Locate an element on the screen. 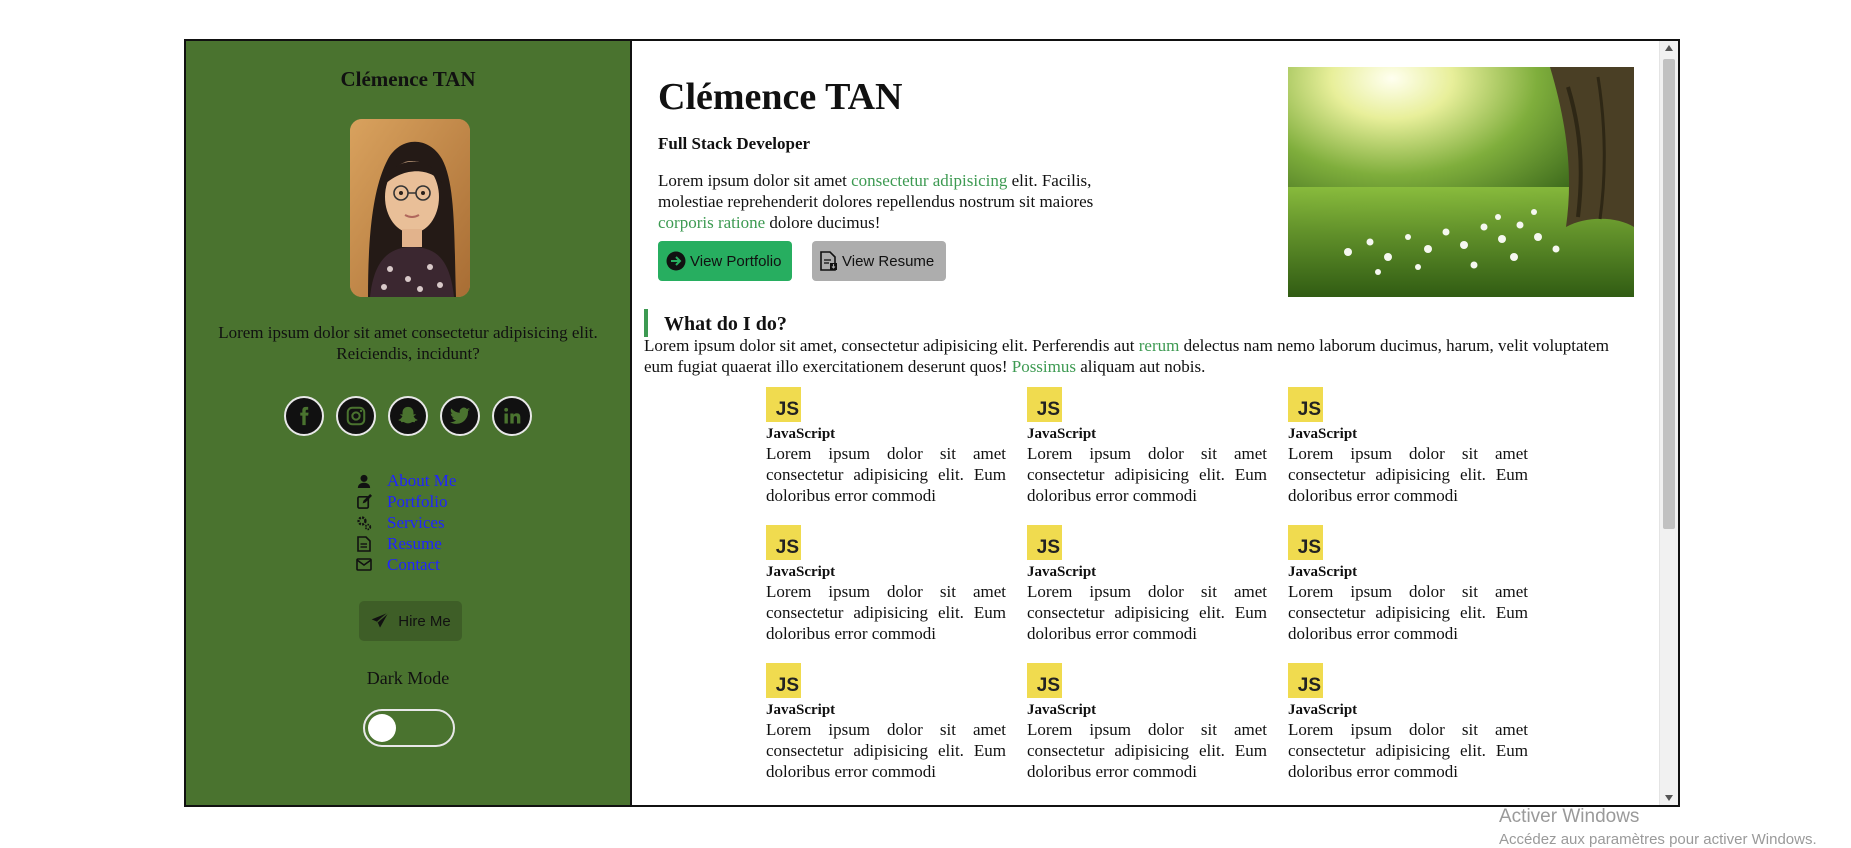 The height and width of the screenshot is (848, 1851). nav-item-resume: Resume is located at coordinates (405, 543).